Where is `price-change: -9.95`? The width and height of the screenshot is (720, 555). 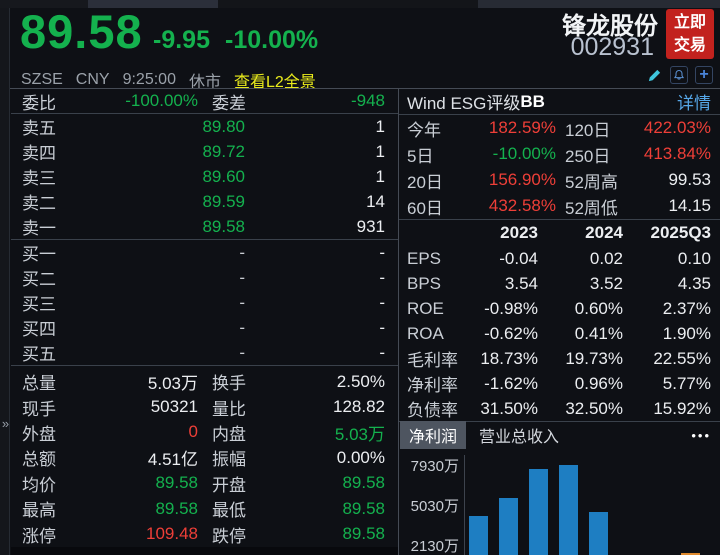 price-change: -9.95 is located at coordinates (181, 40).